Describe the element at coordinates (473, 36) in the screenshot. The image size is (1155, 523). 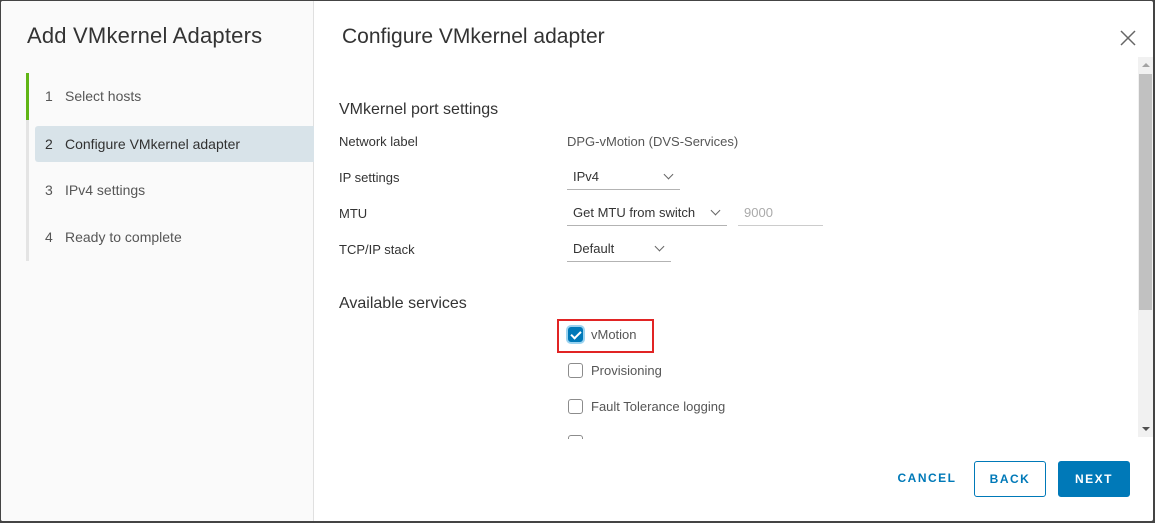
I see `page-title: Configure VMkernel adapter` at that location.